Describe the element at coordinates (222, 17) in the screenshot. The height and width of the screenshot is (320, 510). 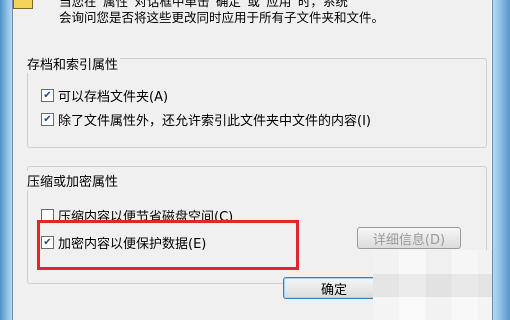
I see `intro-line-2: 会询问您是否将这些更改同时应用于所有子文件夹和文件。` at that location.